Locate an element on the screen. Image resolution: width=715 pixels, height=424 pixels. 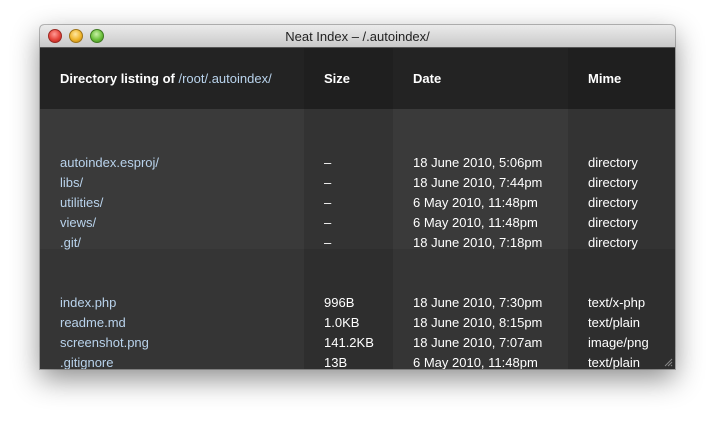
resize-grip-icon is located at coordinates (668, 362).